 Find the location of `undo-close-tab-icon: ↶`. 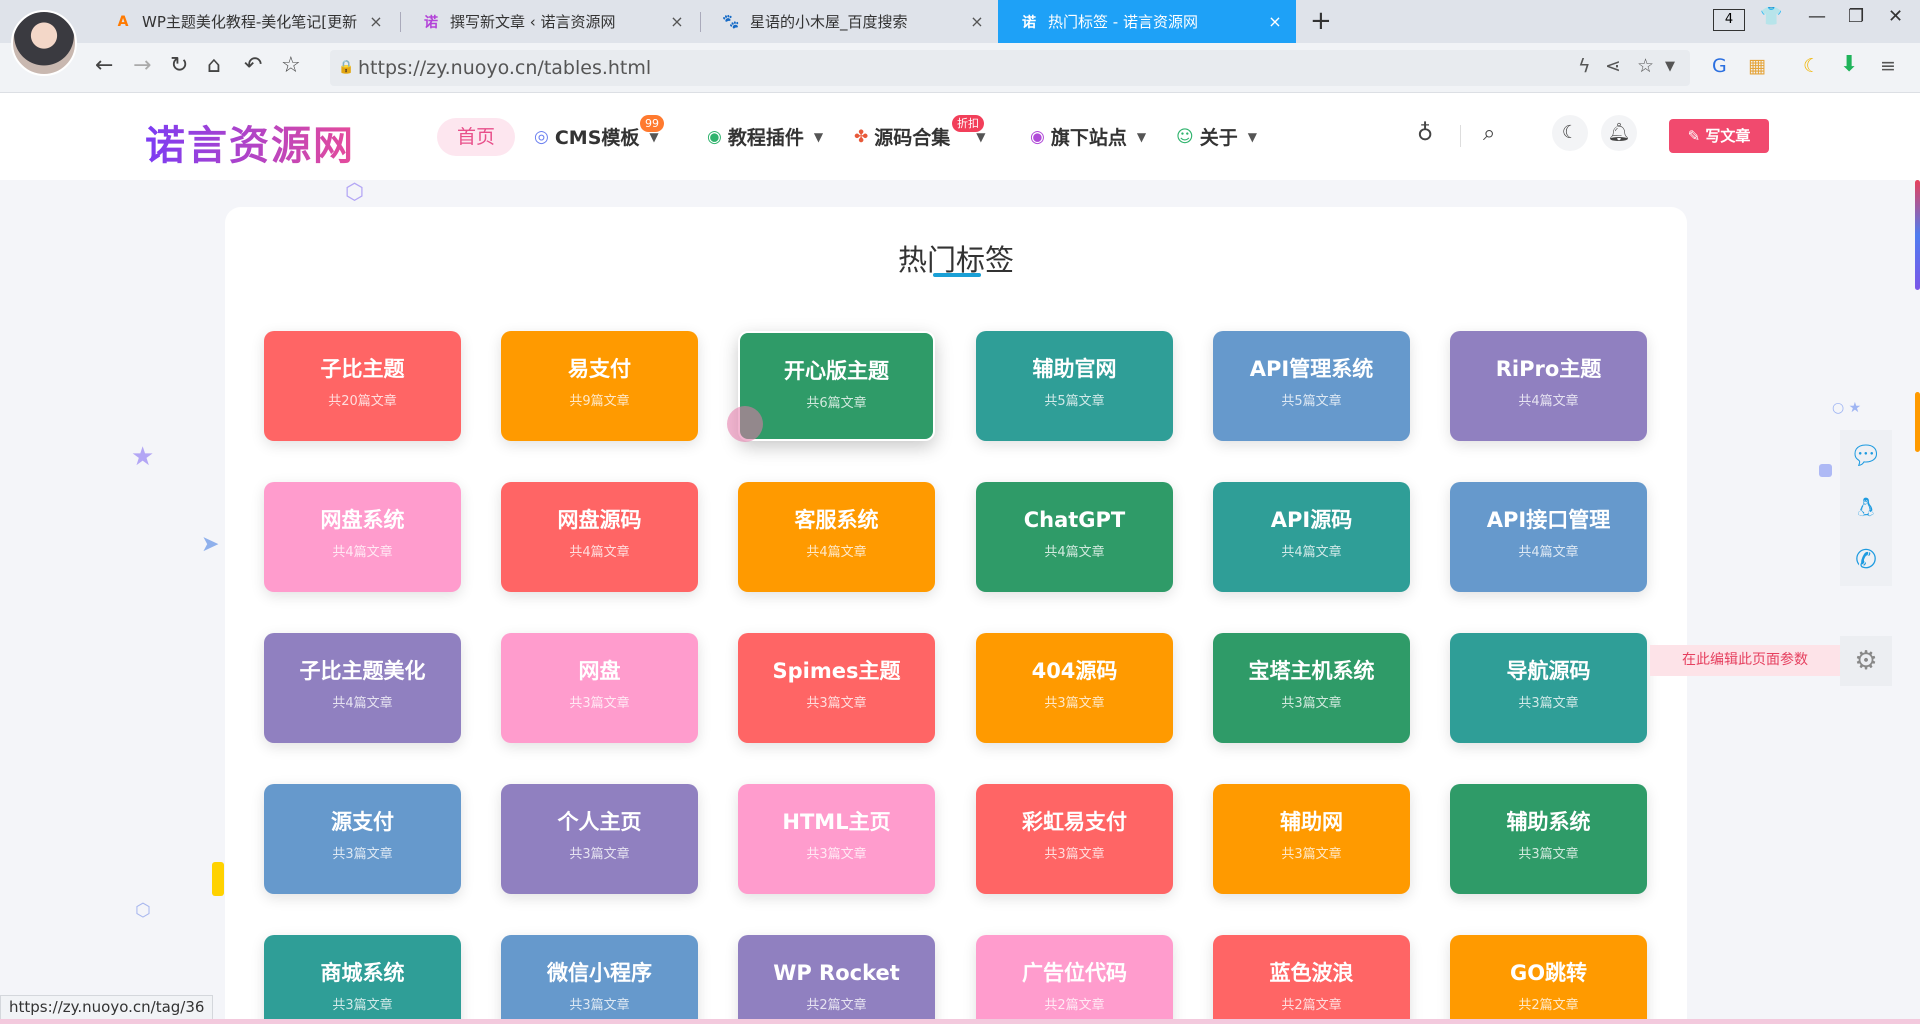

undo-close-tab-icon: ↶ is located at coordinates (253, 65).